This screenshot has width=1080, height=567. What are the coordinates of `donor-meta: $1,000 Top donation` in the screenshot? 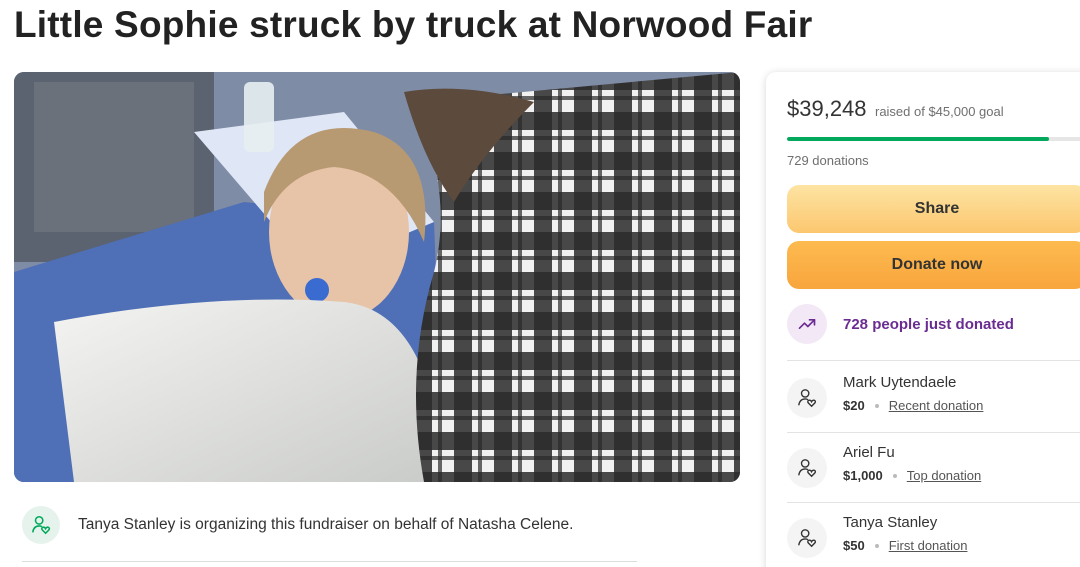 It's located at (912, 475).